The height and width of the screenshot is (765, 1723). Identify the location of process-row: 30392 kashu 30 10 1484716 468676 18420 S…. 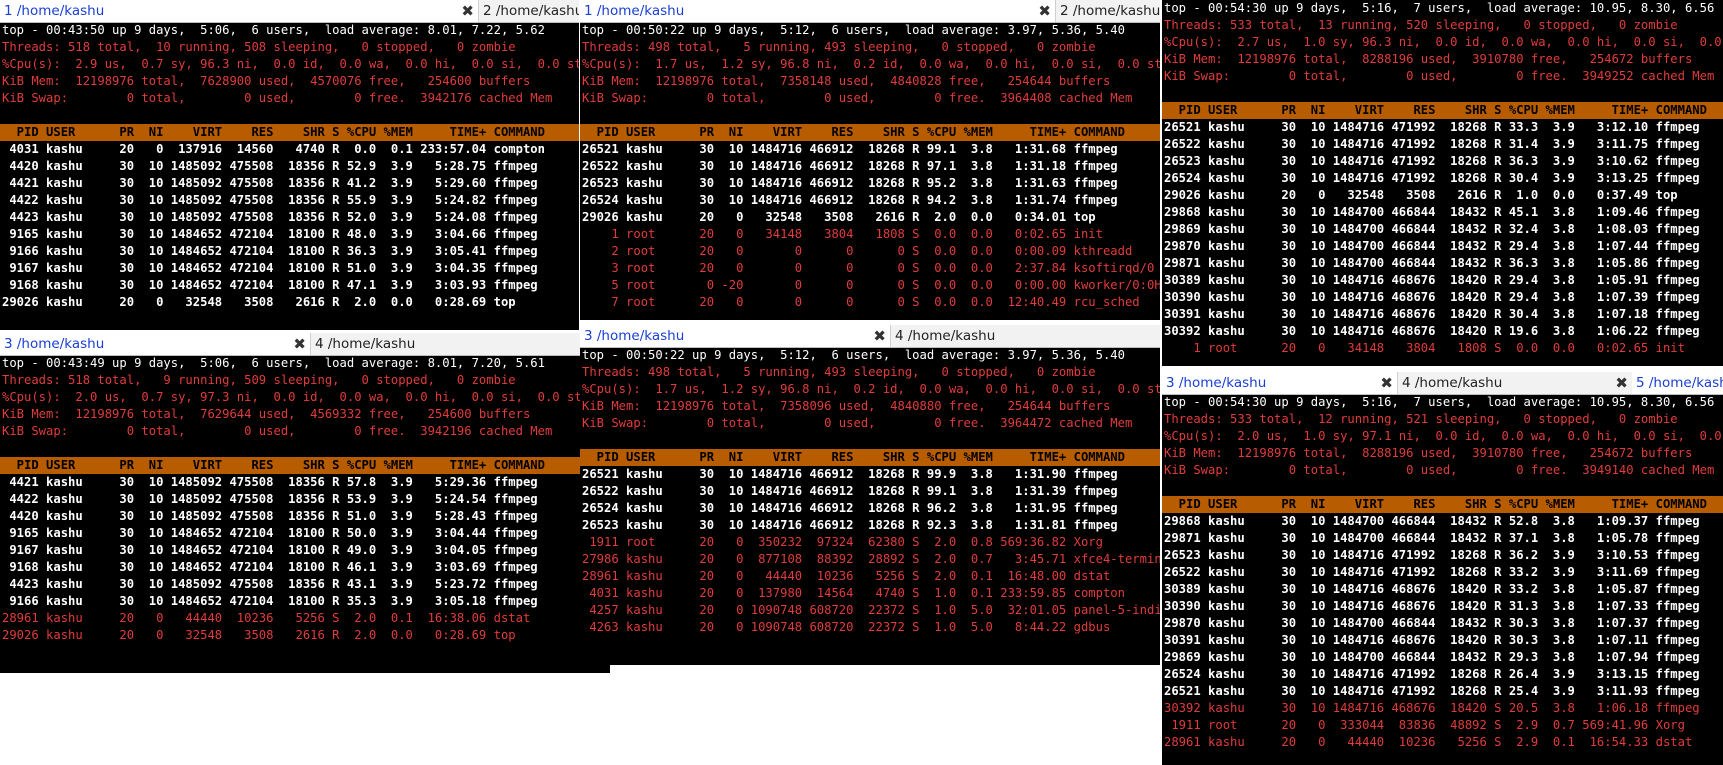
(1432, 708).